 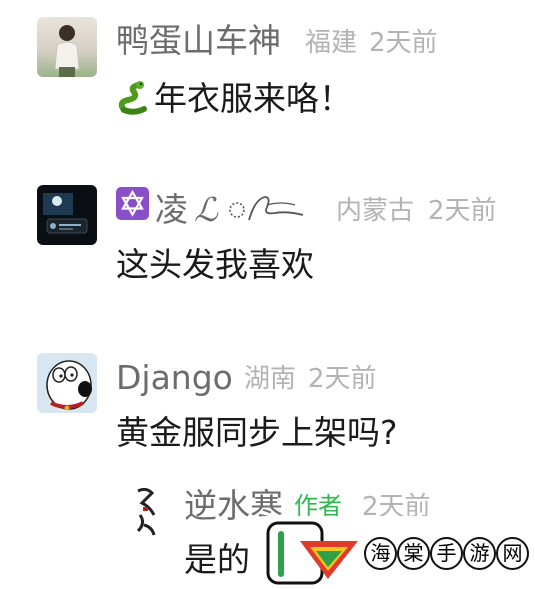 I want to click on watermark-logo-icon, so click(x=312, y=553).